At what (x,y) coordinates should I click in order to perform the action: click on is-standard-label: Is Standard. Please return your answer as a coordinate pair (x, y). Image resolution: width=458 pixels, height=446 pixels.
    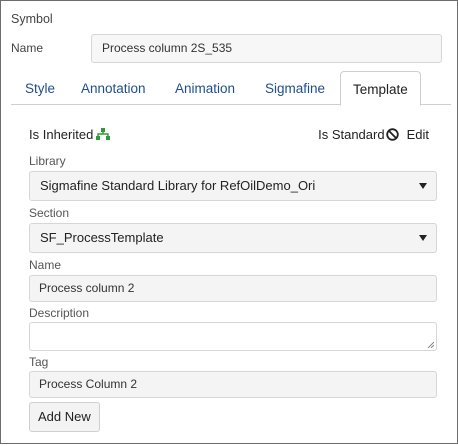
    Looking at the image, I should click on (351, 134).